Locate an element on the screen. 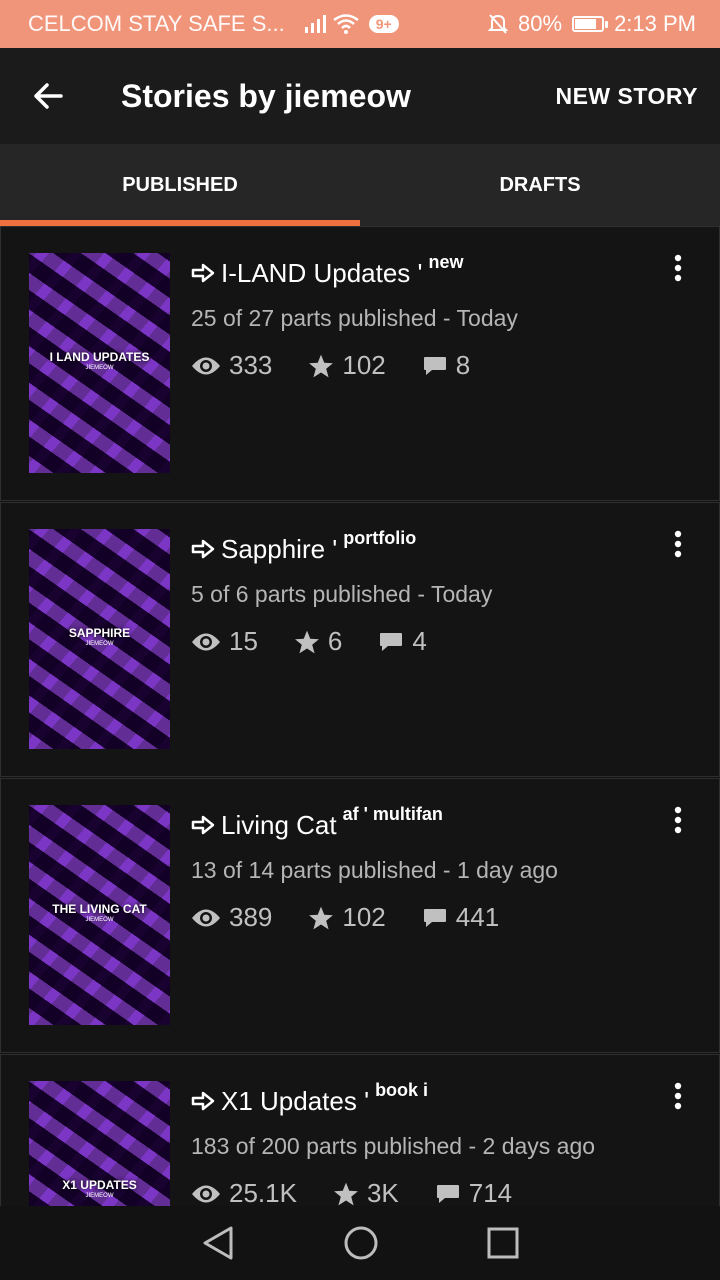 This screenshot has height=1280, width=720. story-title: X1 Updates ' book i is located at coordinates (425, 1101).